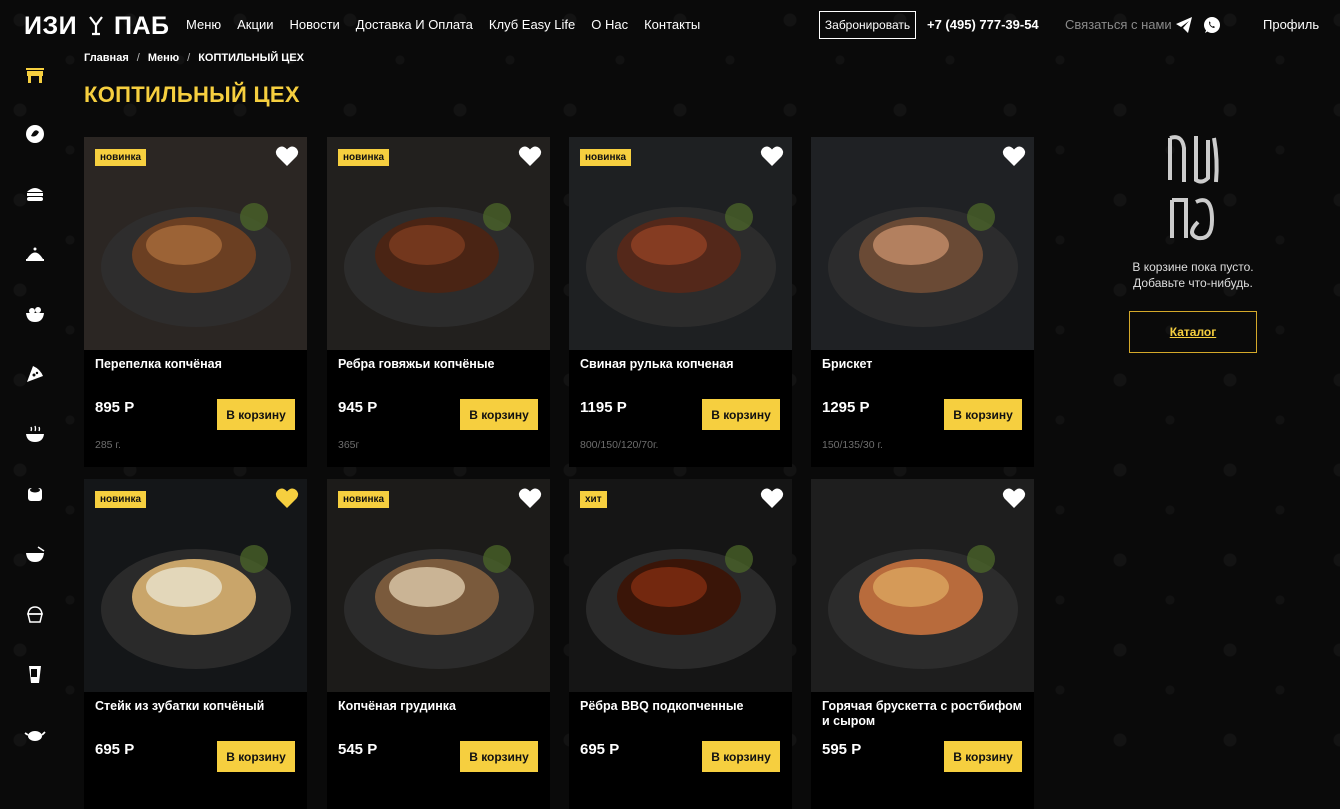  Describe the element at coordinates (35, 674) in the screenshot. I see `glass-icon` at that location.